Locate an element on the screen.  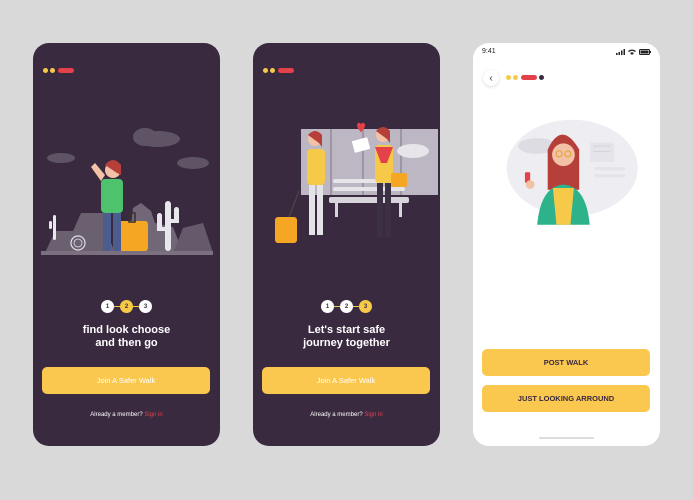
step-2-active: 2 is located at coordinates (126, 306).